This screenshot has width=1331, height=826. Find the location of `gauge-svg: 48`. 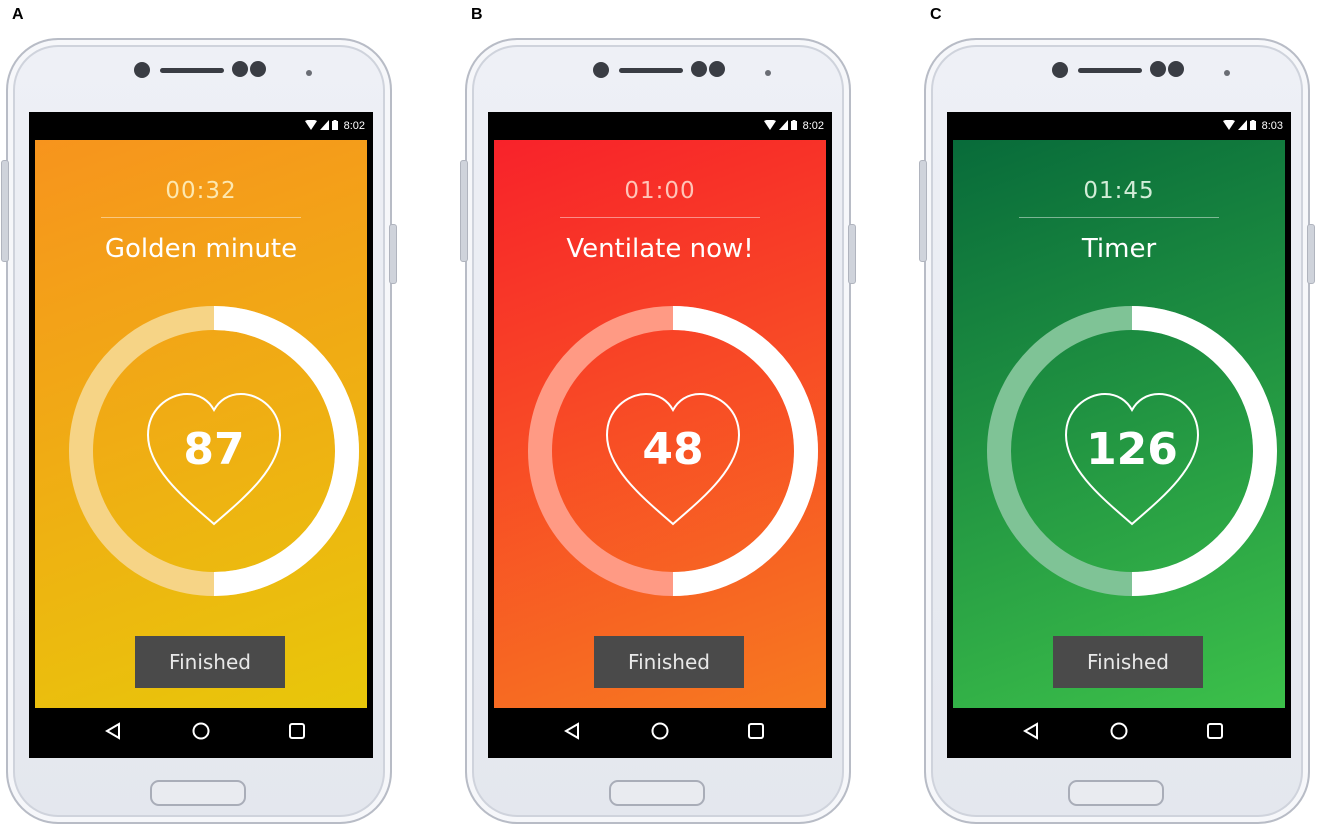

gauge-svg: 48 is located at coordinates (673, 451).